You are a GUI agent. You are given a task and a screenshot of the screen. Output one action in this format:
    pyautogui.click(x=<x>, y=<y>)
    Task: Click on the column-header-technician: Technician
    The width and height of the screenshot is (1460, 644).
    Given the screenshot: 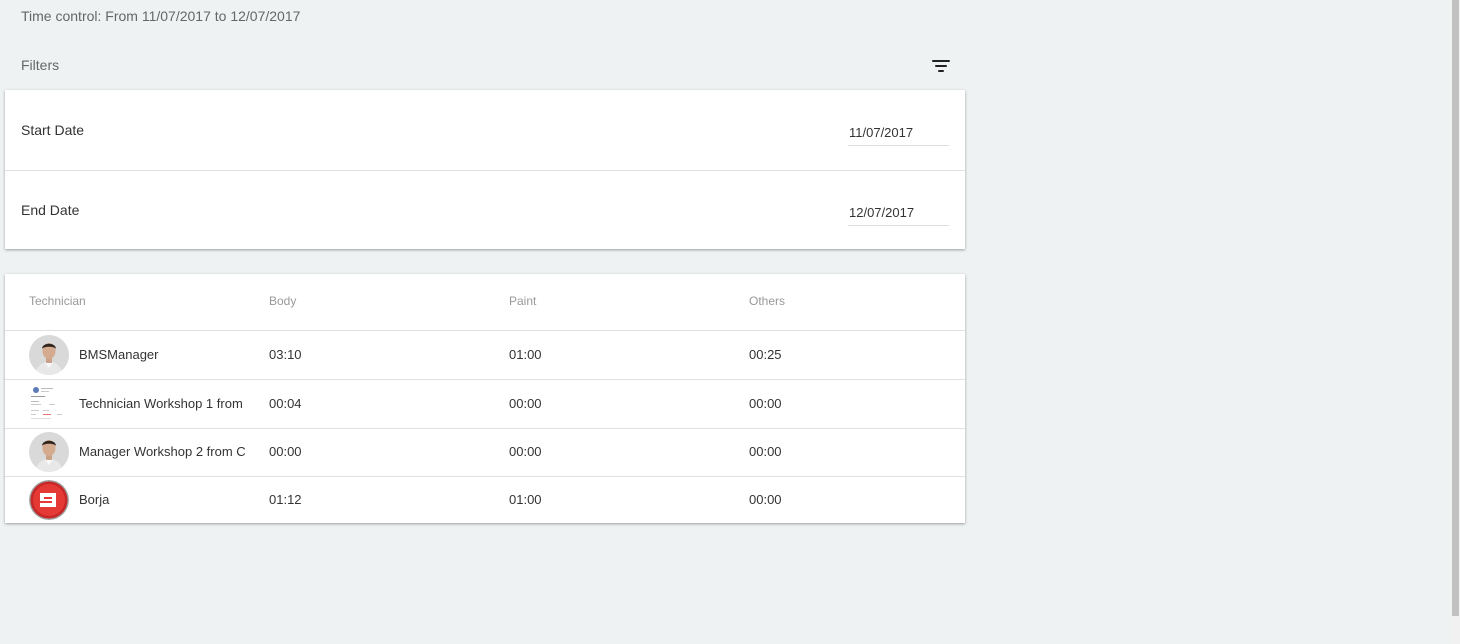 What is the action you would take?
    pyautogui.click(x=57, y=301)
    